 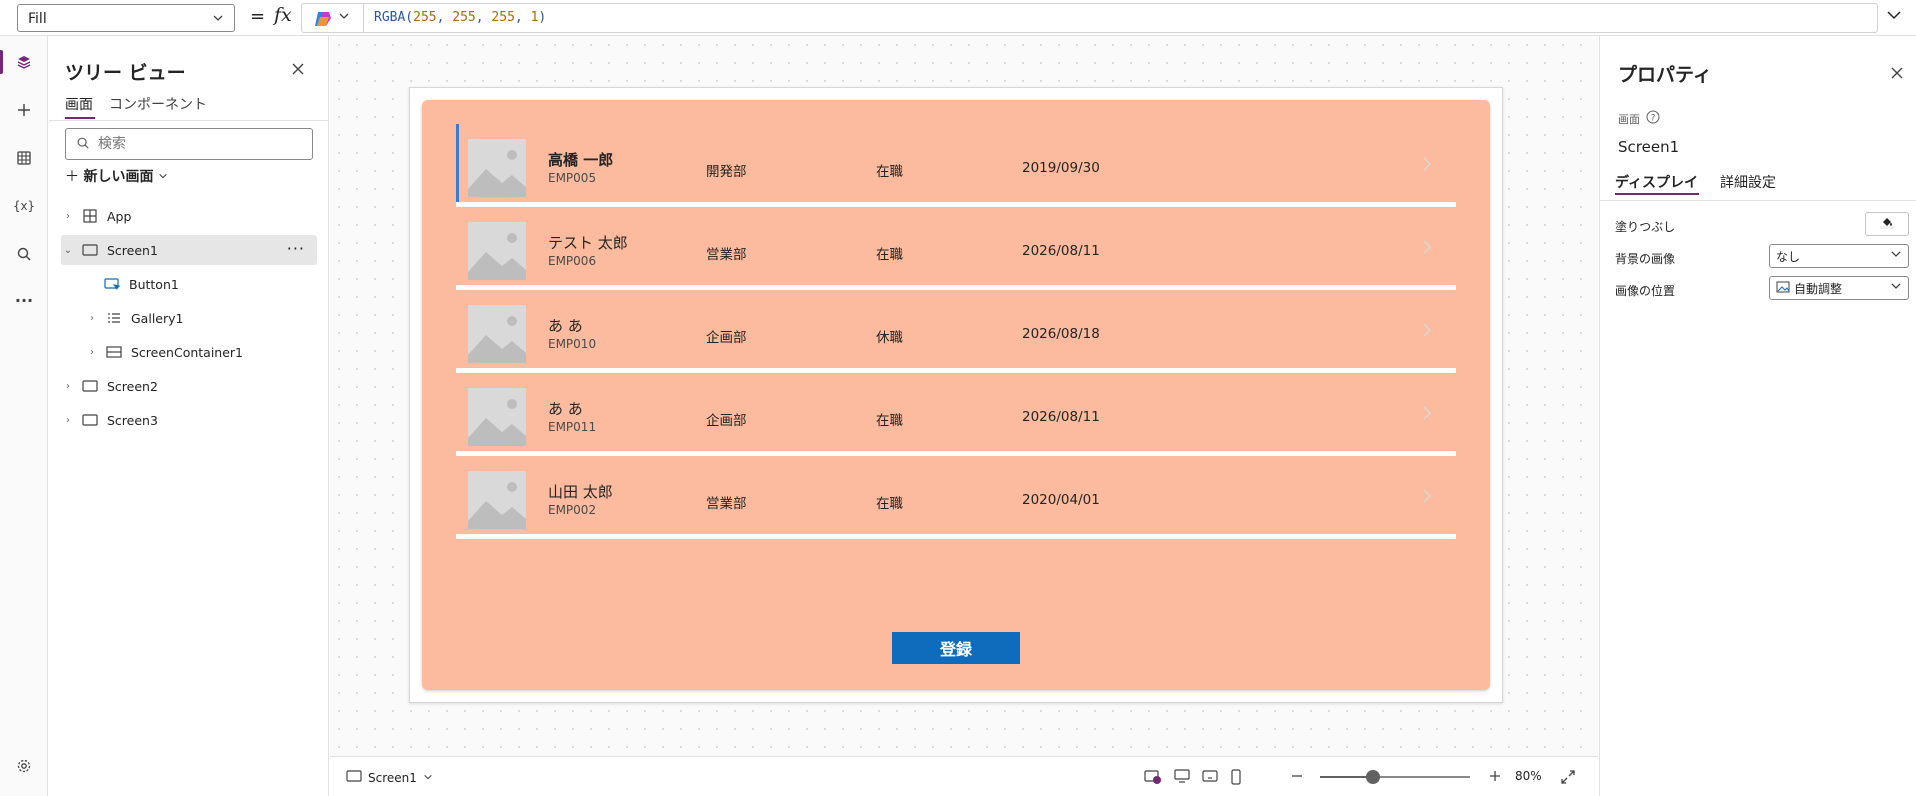 What do you see at coordinates (189, 250) in the screenshot?
I see `tree-node-screen1: ⌄ Screen1 ···` at bounding box center [189, 250].